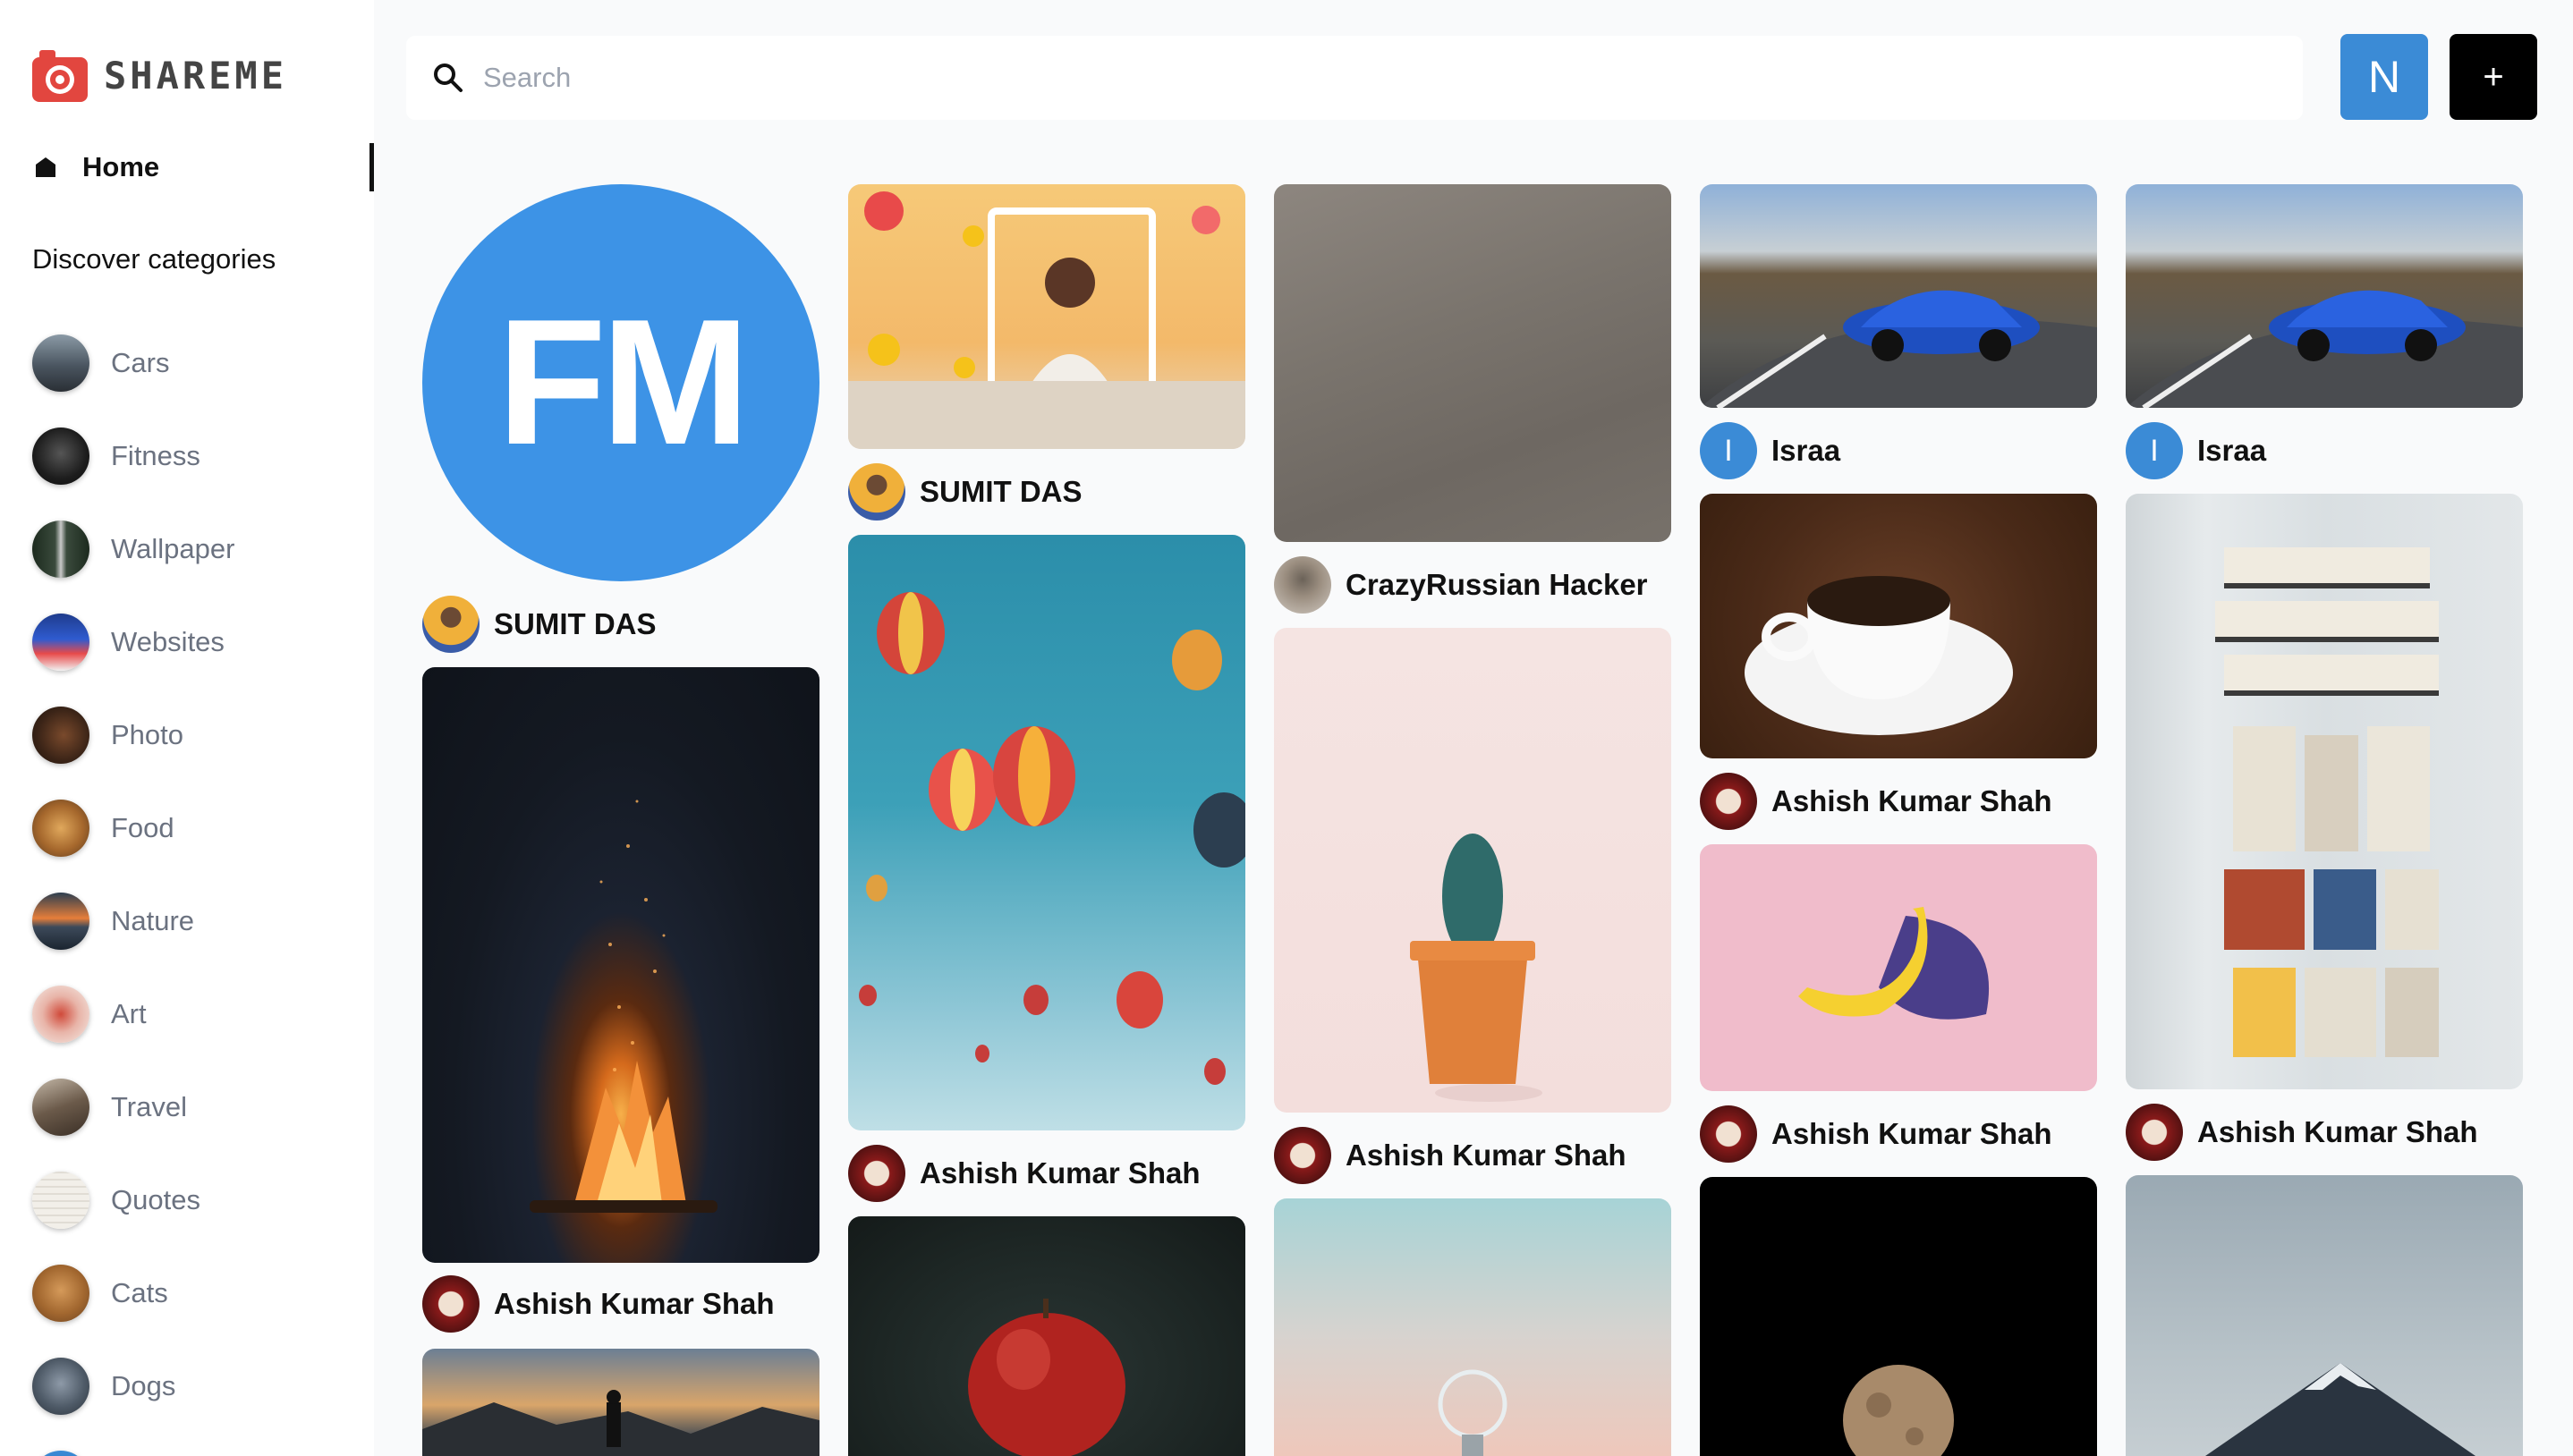 Image resolution: width=2573 pixels, height=1456 pixels. Describe the element at coordinates (2493, 77) in the screenshot. I see `create-pin-button: +` at that location.